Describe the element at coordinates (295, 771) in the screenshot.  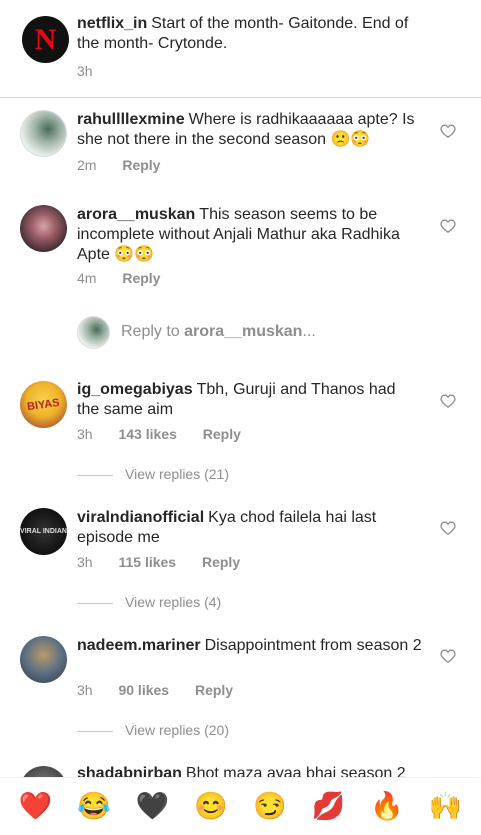
I see `comment-body: Bhot maza ayaa bhai season 2` at that location.